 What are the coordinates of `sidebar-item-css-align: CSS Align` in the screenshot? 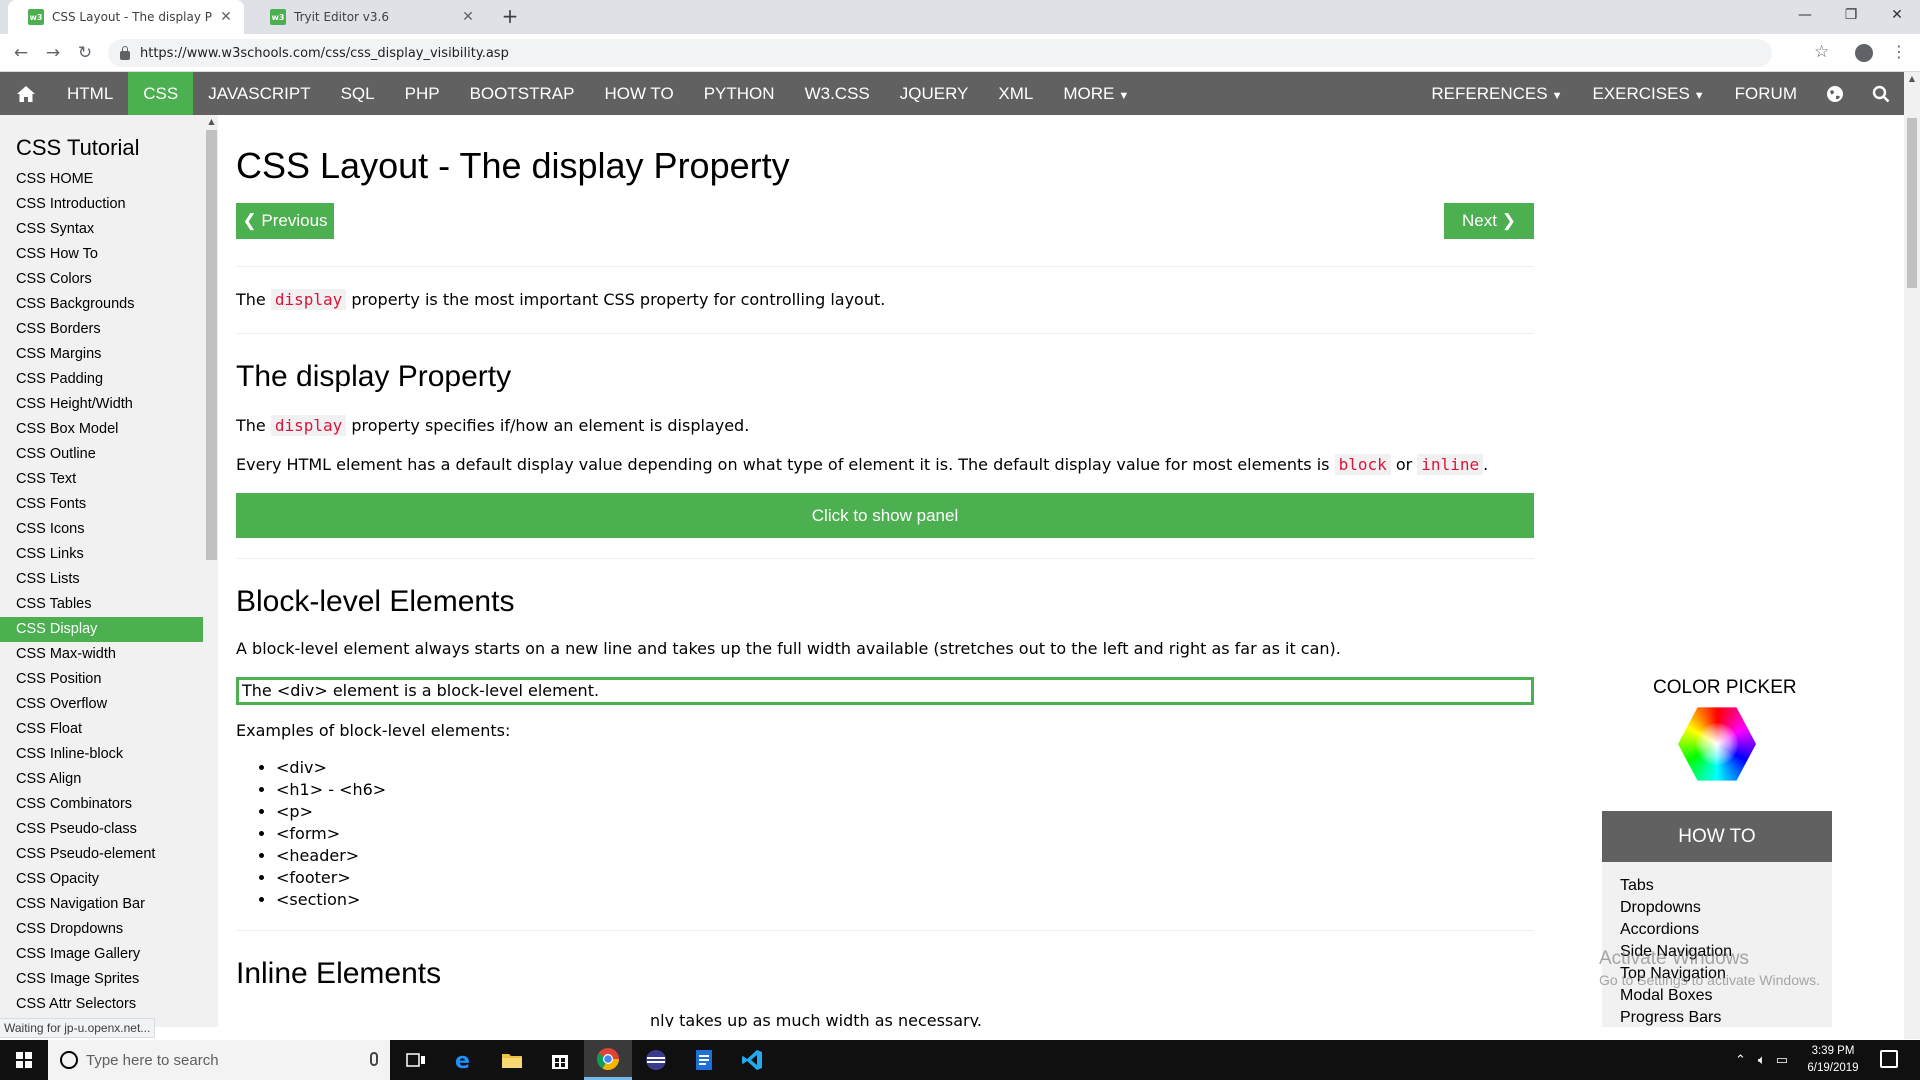 It's located at (101, 779).